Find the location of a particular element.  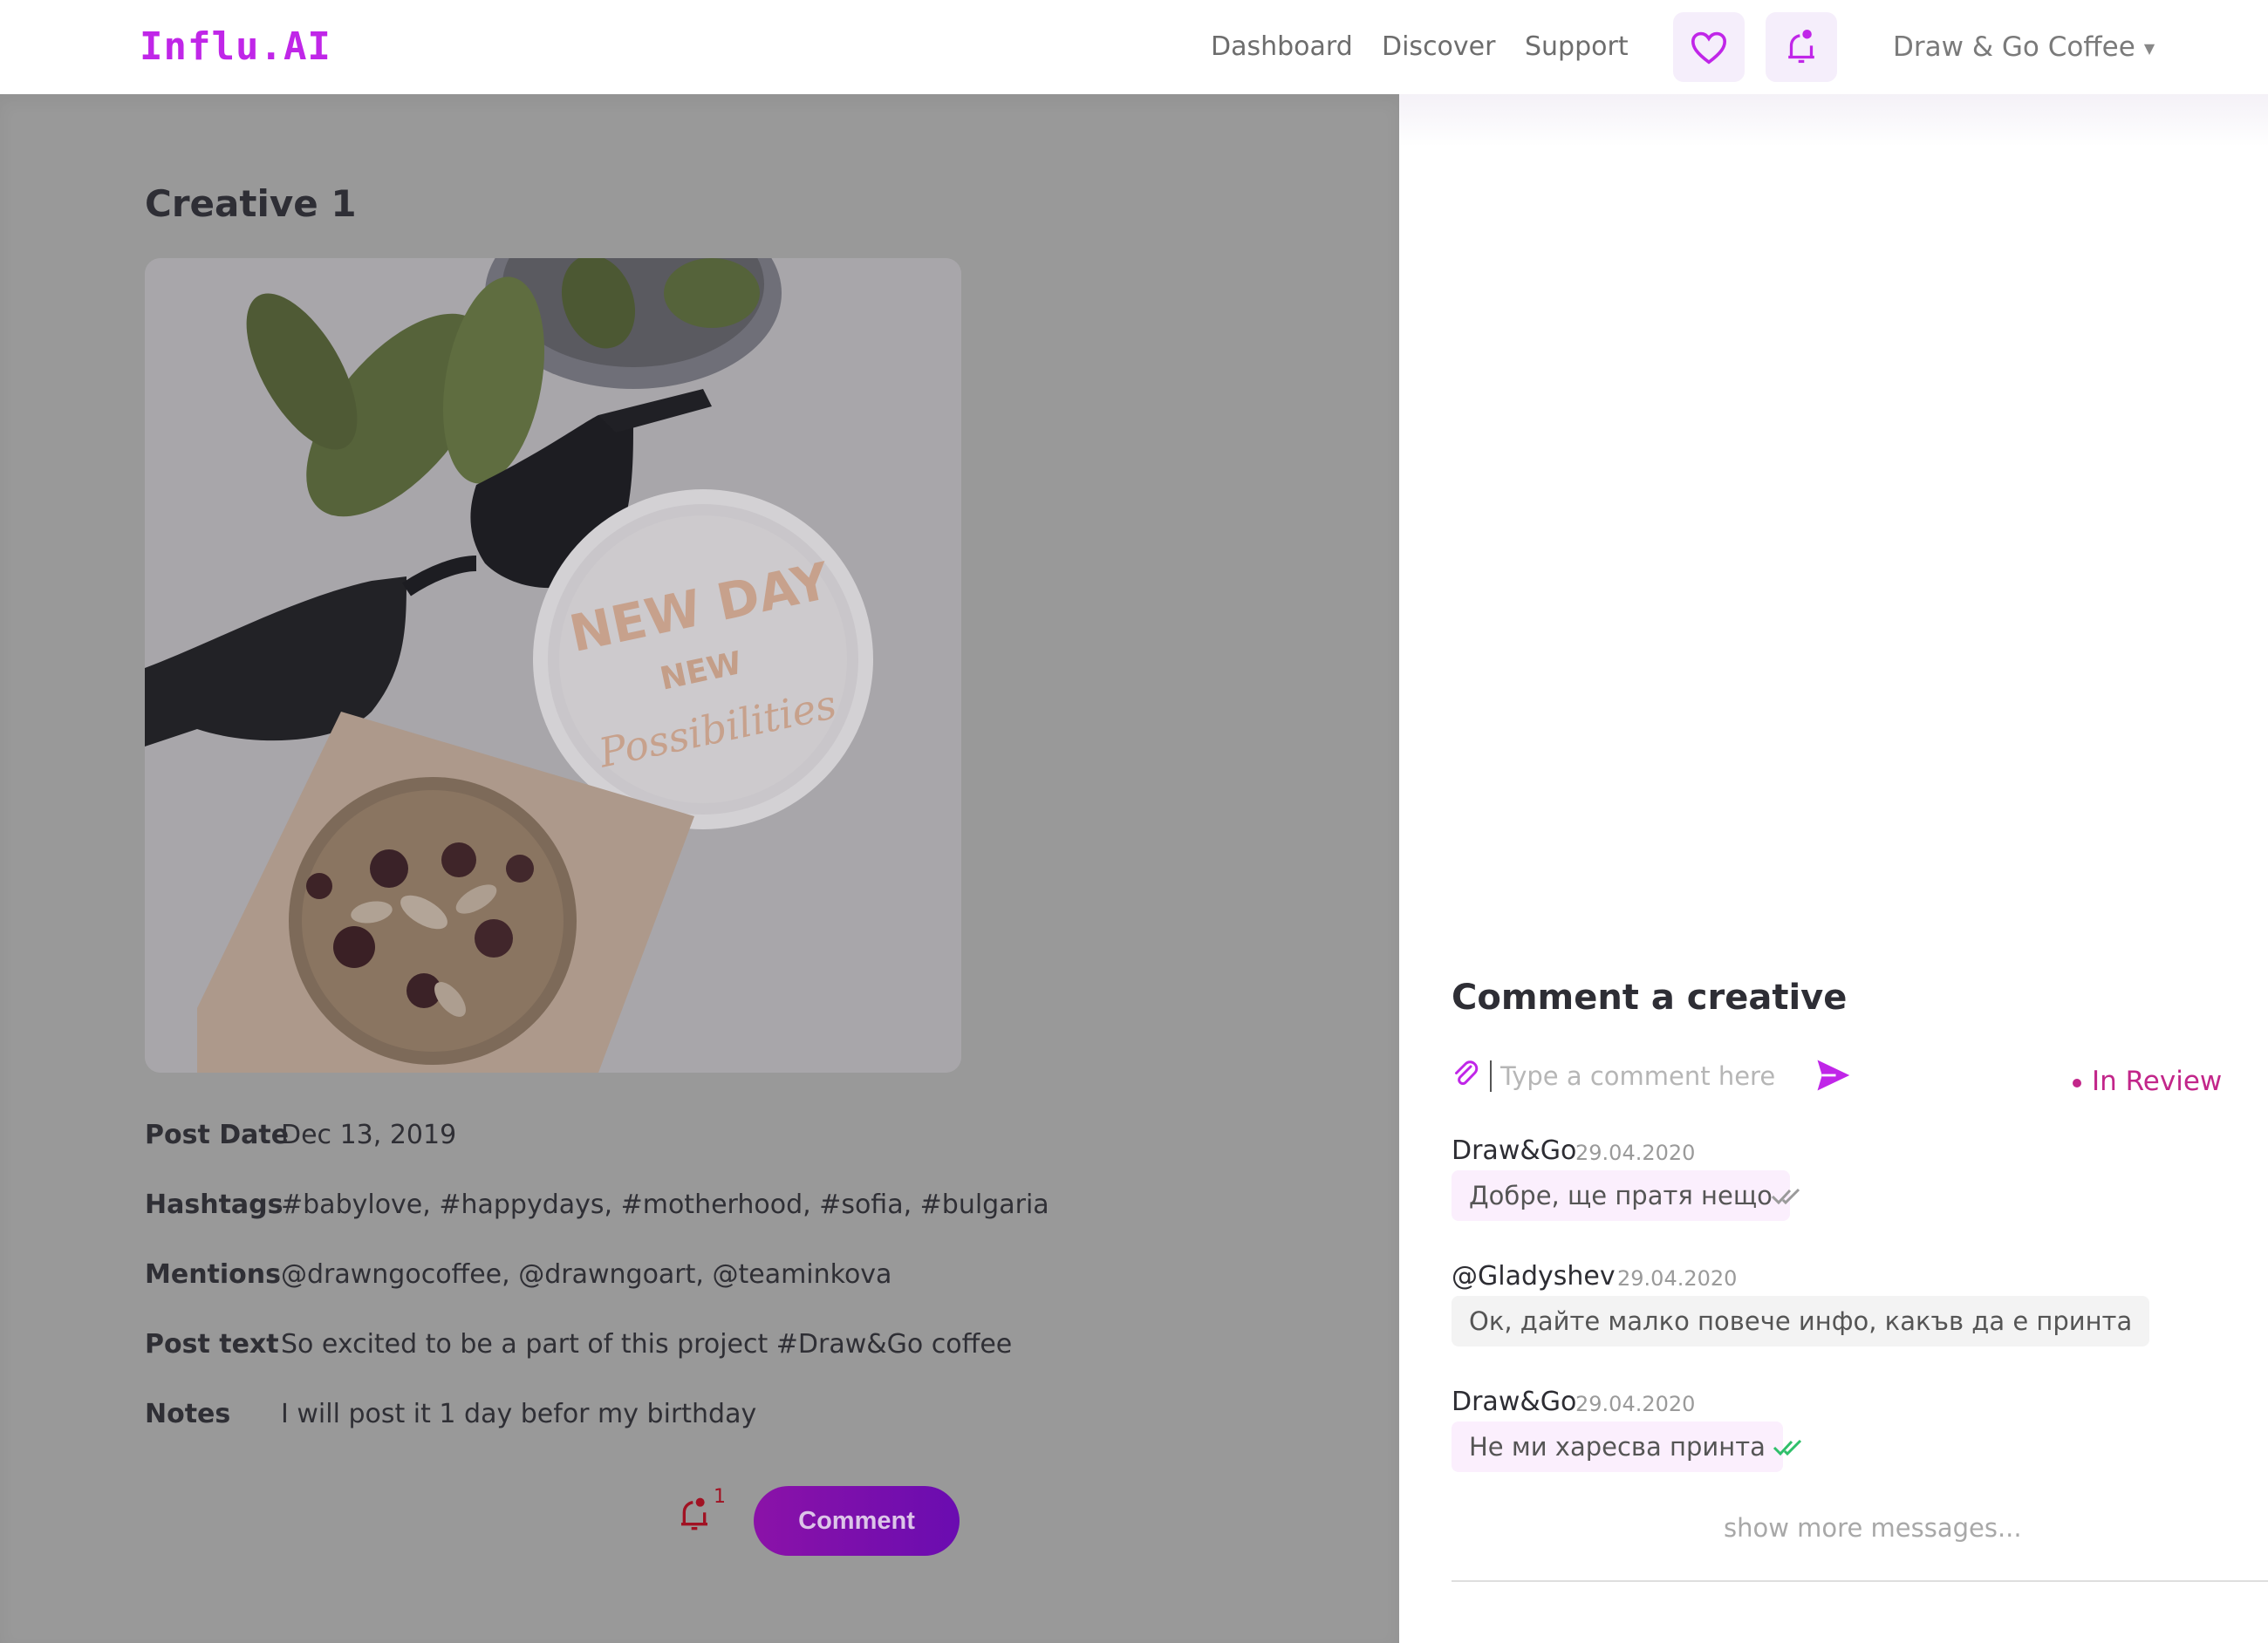

account-dropdown: Draw & Go Coffee ▼ is located at coordinates (2024, 48).